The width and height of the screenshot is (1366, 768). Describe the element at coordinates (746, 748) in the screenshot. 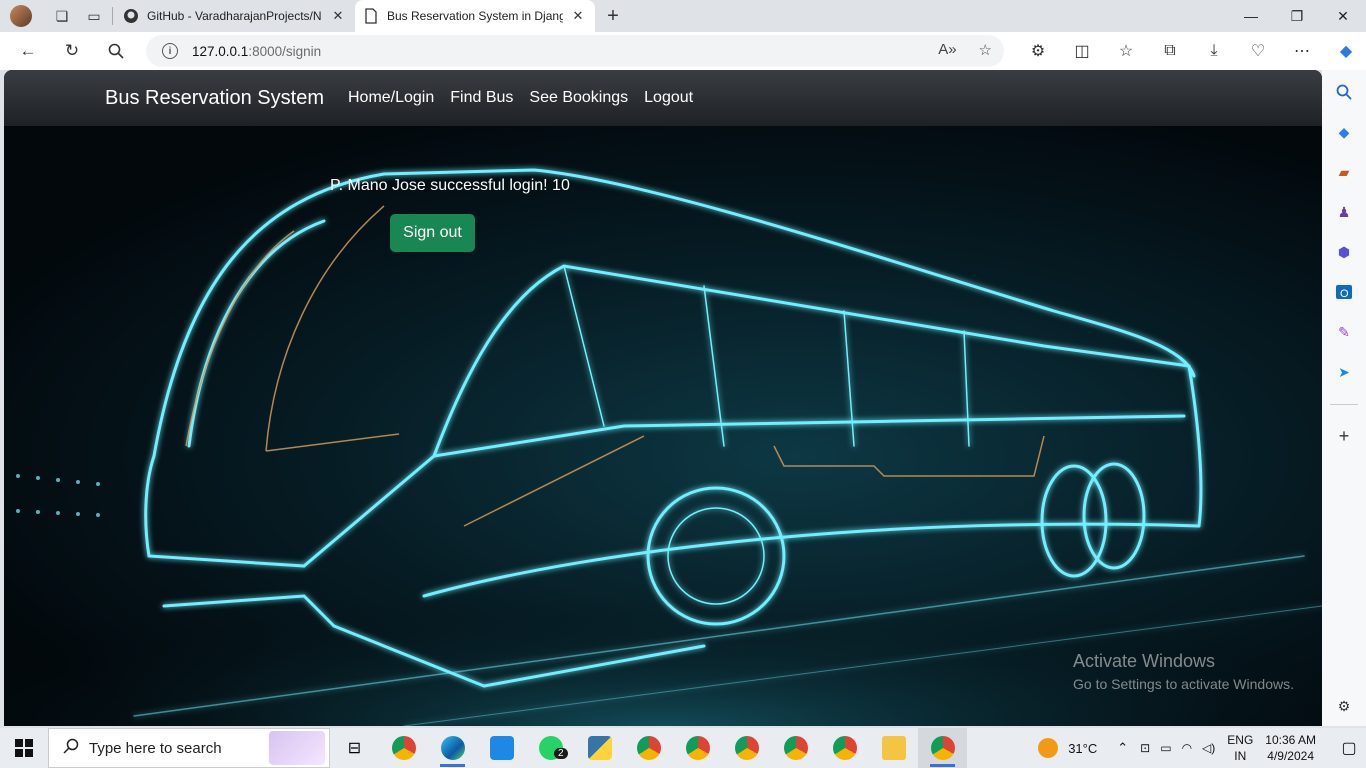

I see `chrome-profile-3-icon` at that location.